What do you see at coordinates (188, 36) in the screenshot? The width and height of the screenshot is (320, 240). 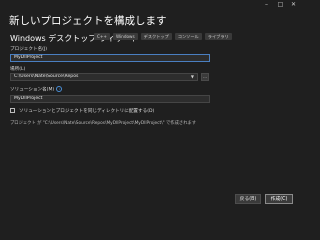 I see `tag-console: コンソール` at bounding box center [188, 36].